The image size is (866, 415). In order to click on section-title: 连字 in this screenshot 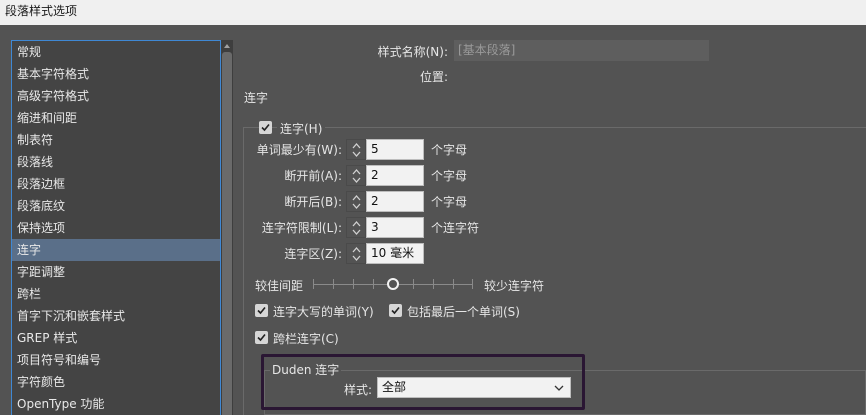, I will do `click(256, 98)`.